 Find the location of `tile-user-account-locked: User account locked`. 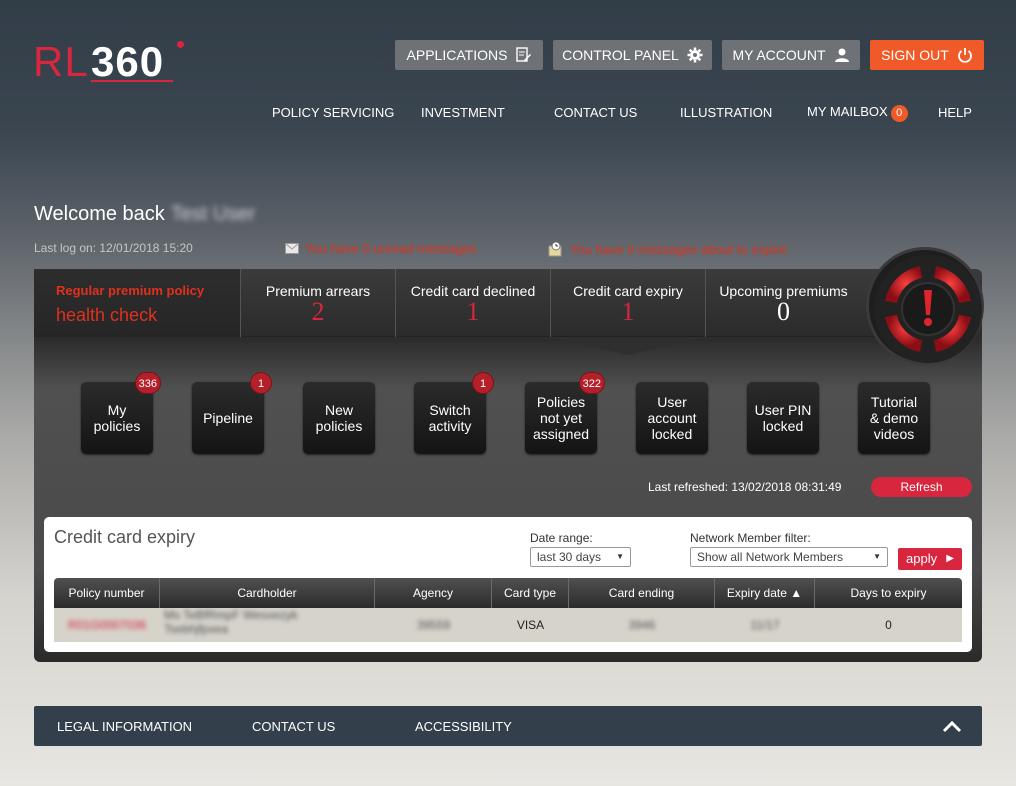

tile-user-account-locked: User account locked is located at coordinates (672, 418).